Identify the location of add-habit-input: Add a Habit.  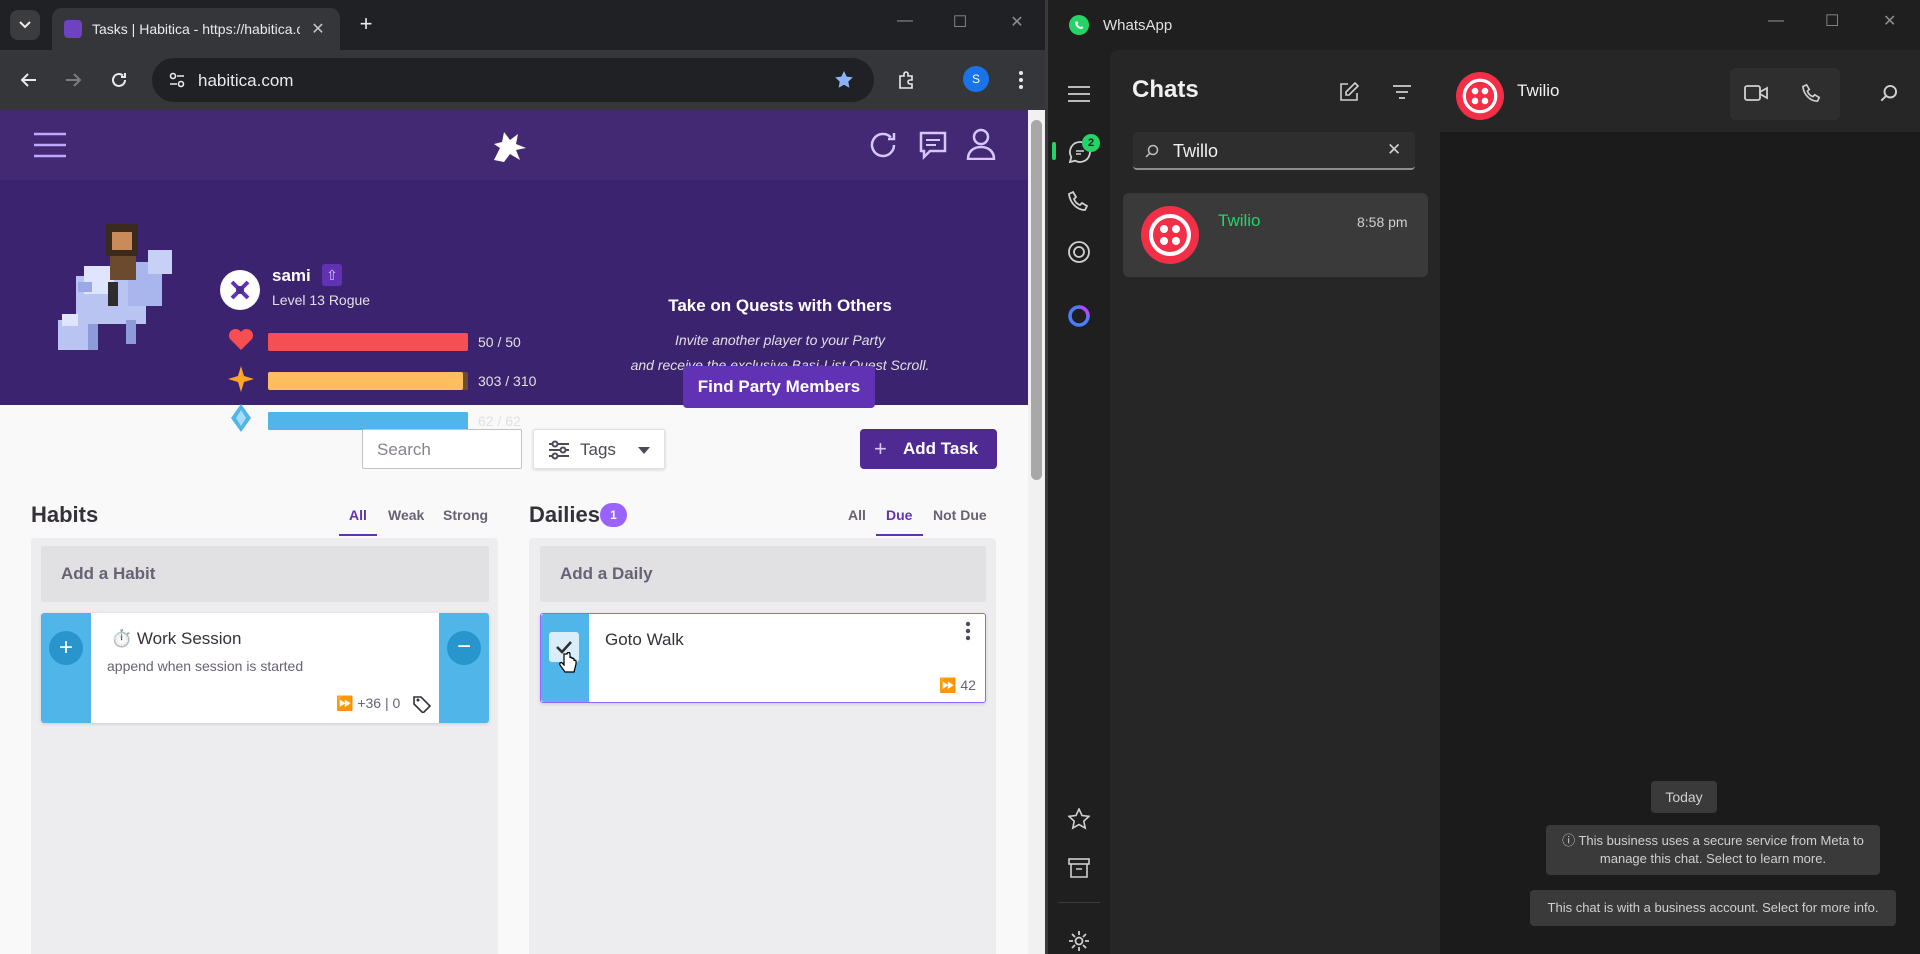
(265, 574).